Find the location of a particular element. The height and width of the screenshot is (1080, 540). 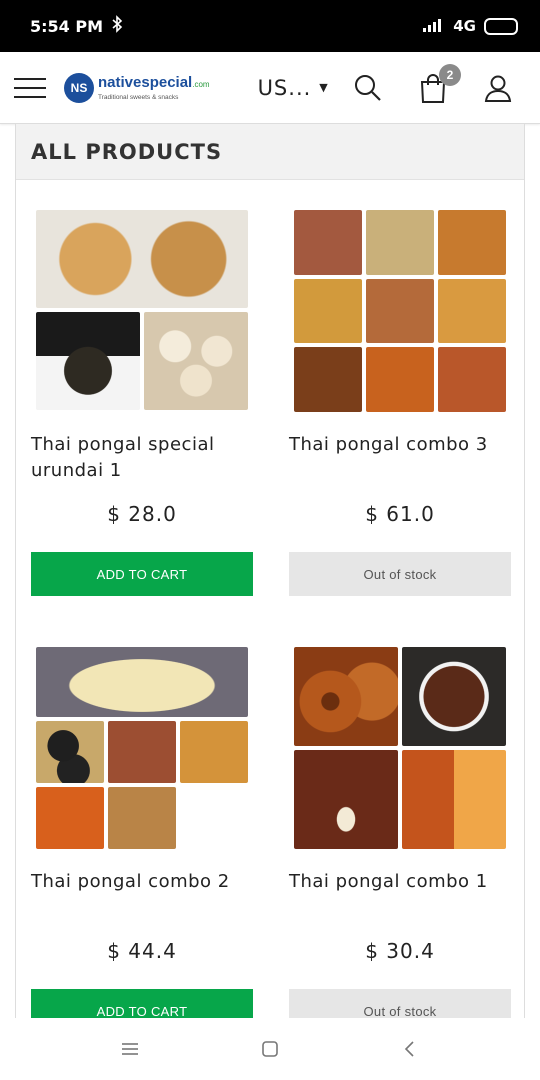

user-icon is located at coordinates (498, 88).